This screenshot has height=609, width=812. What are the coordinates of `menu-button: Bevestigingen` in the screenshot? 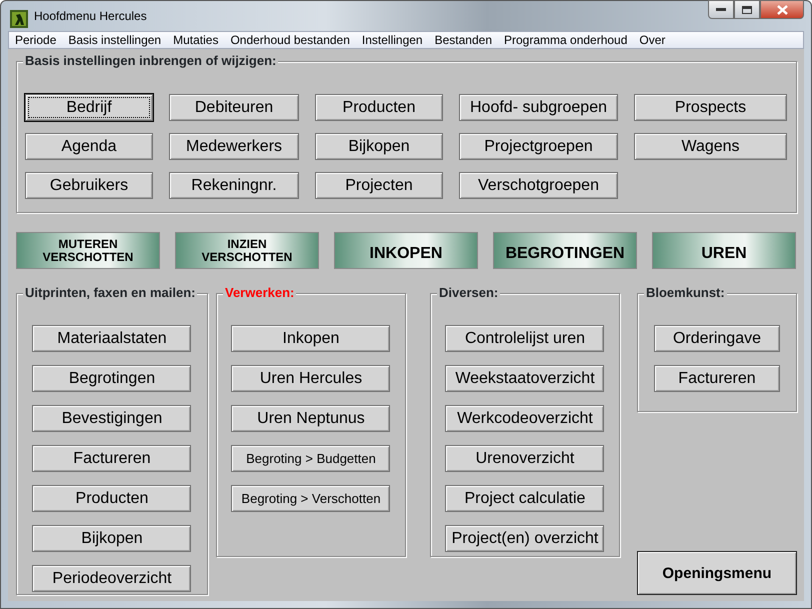 It's located at (112, 418).